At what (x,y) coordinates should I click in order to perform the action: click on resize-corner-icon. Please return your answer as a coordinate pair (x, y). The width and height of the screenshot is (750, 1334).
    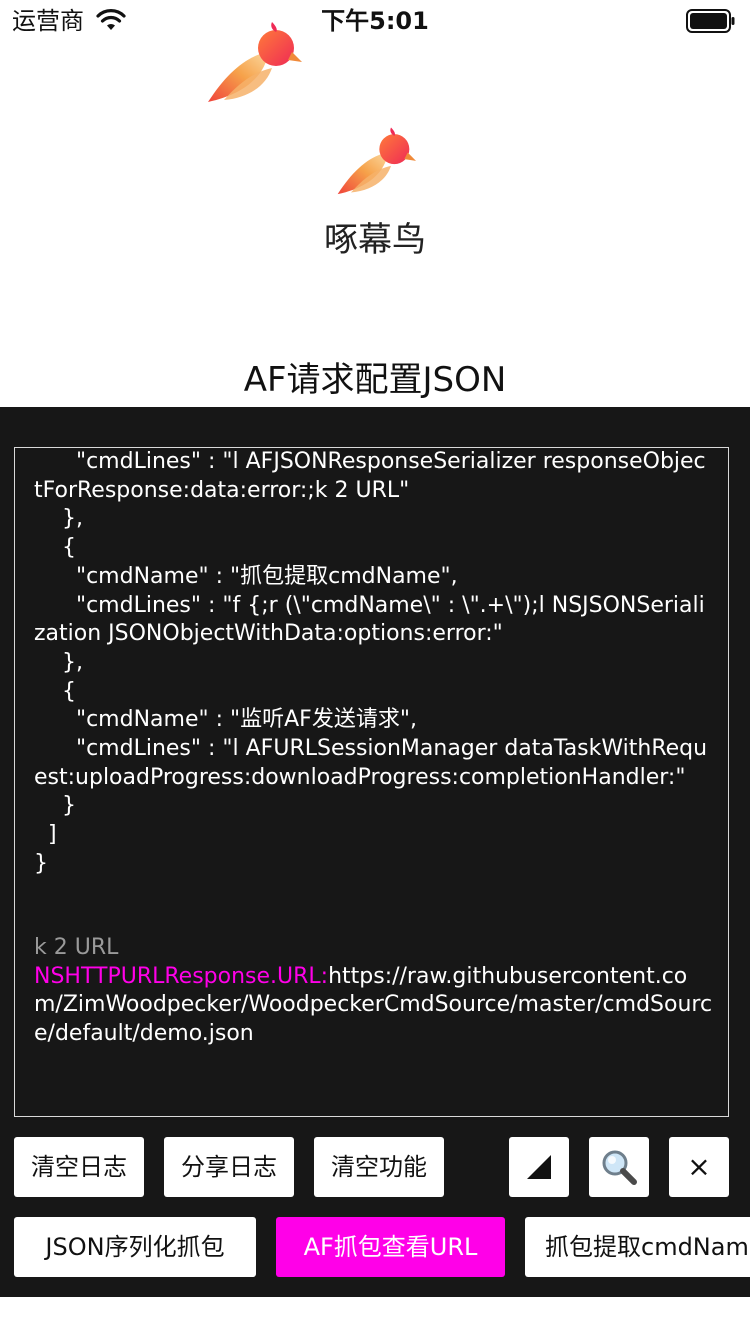
    Looking at the image, I should click on (539, 1167).